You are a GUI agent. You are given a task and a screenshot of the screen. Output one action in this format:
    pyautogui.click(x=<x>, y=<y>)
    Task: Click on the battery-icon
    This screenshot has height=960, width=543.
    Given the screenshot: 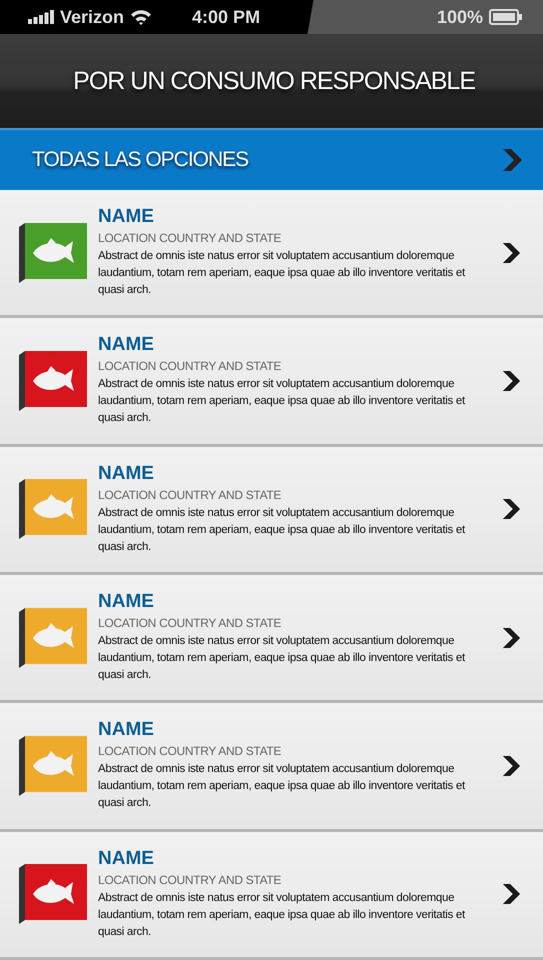 What is the action you would take?
    pyautogui.click(x=506, y=17)
    